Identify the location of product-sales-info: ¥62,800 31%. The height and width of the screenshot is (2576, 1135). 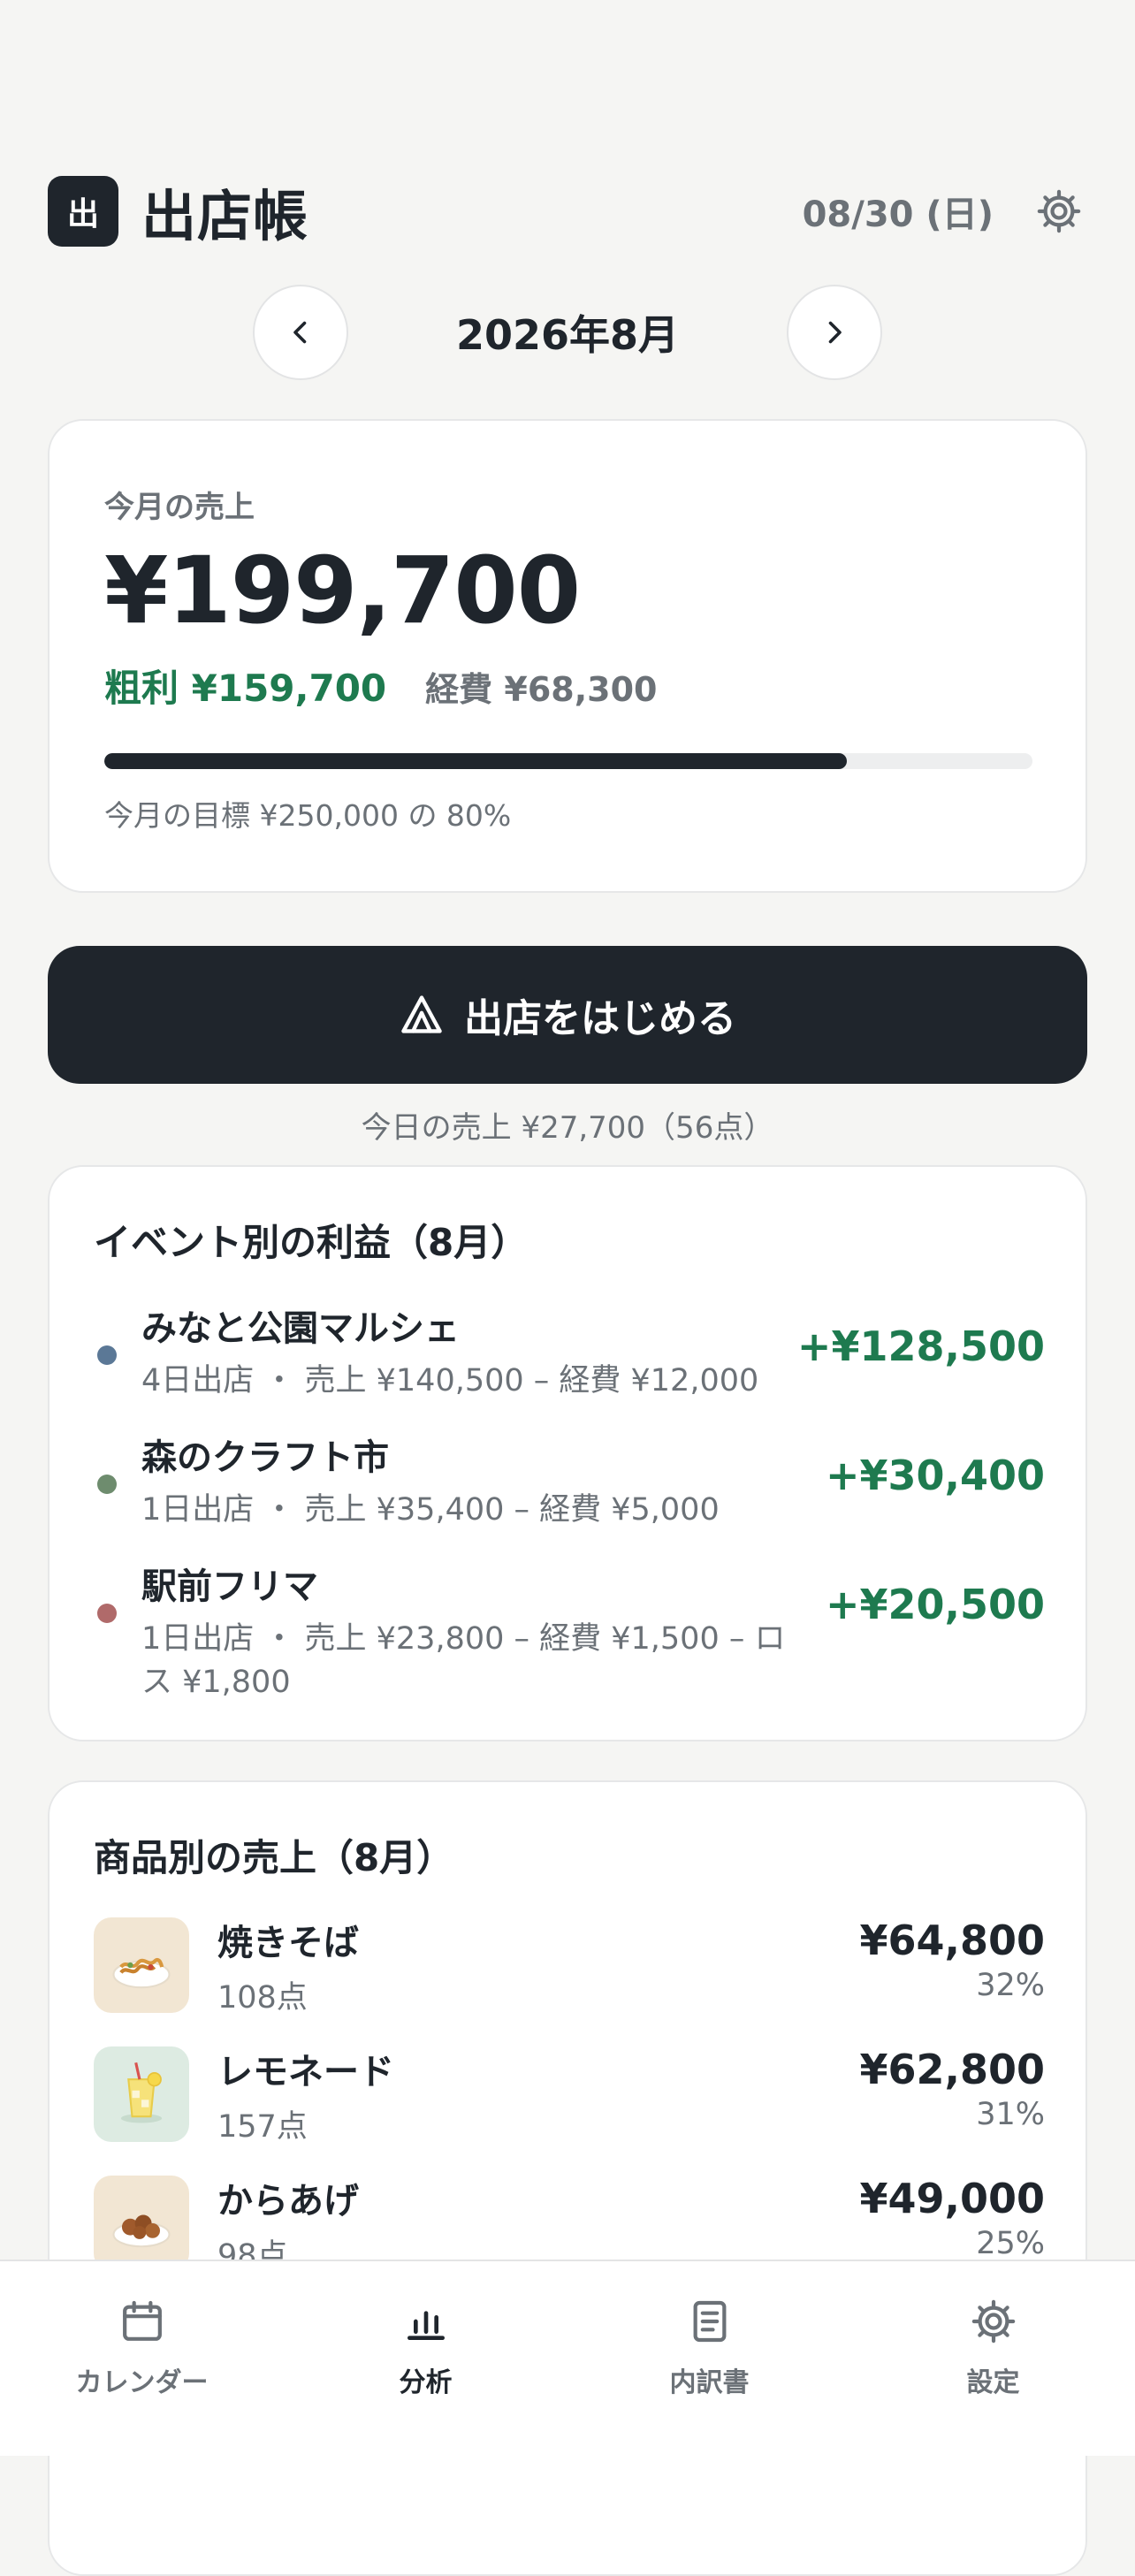
(952, 2089).